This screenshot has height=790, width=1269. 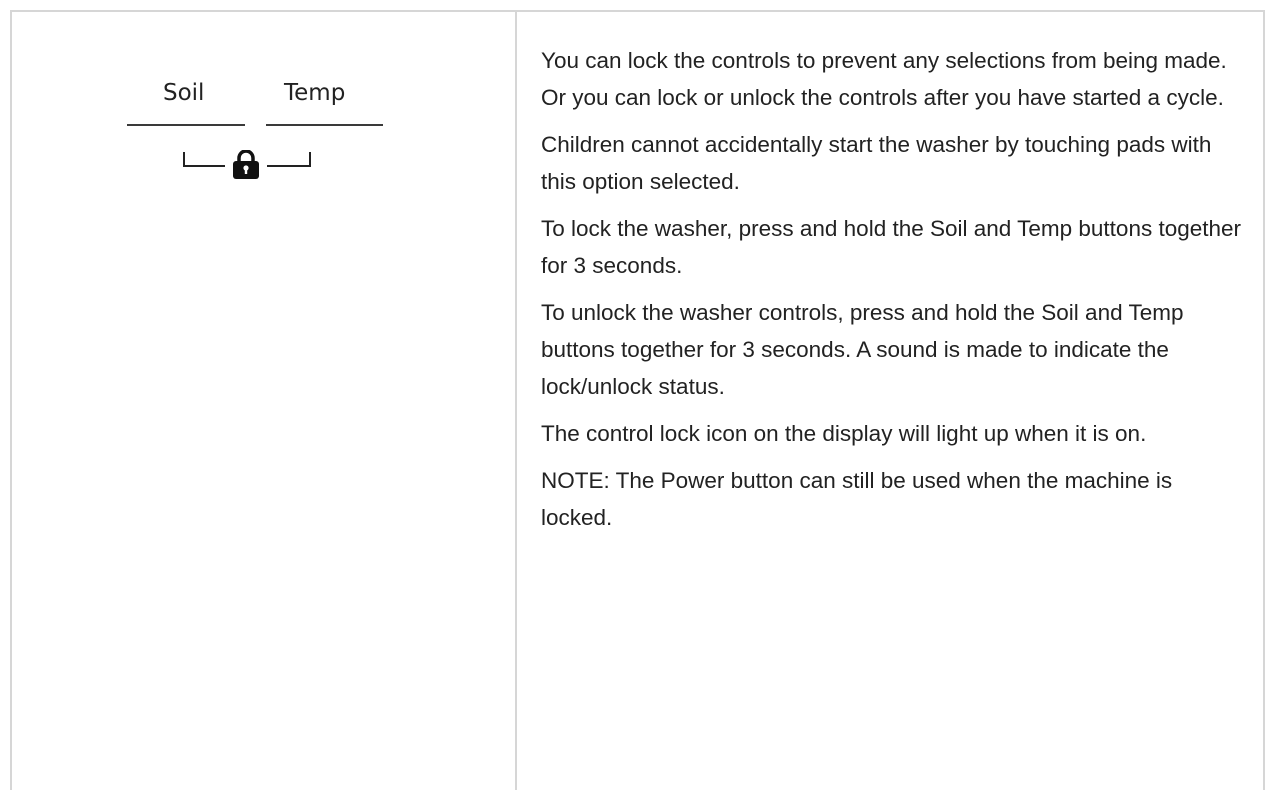 I want to click on soil-button-label: Soil, so click(x=184, y=93).